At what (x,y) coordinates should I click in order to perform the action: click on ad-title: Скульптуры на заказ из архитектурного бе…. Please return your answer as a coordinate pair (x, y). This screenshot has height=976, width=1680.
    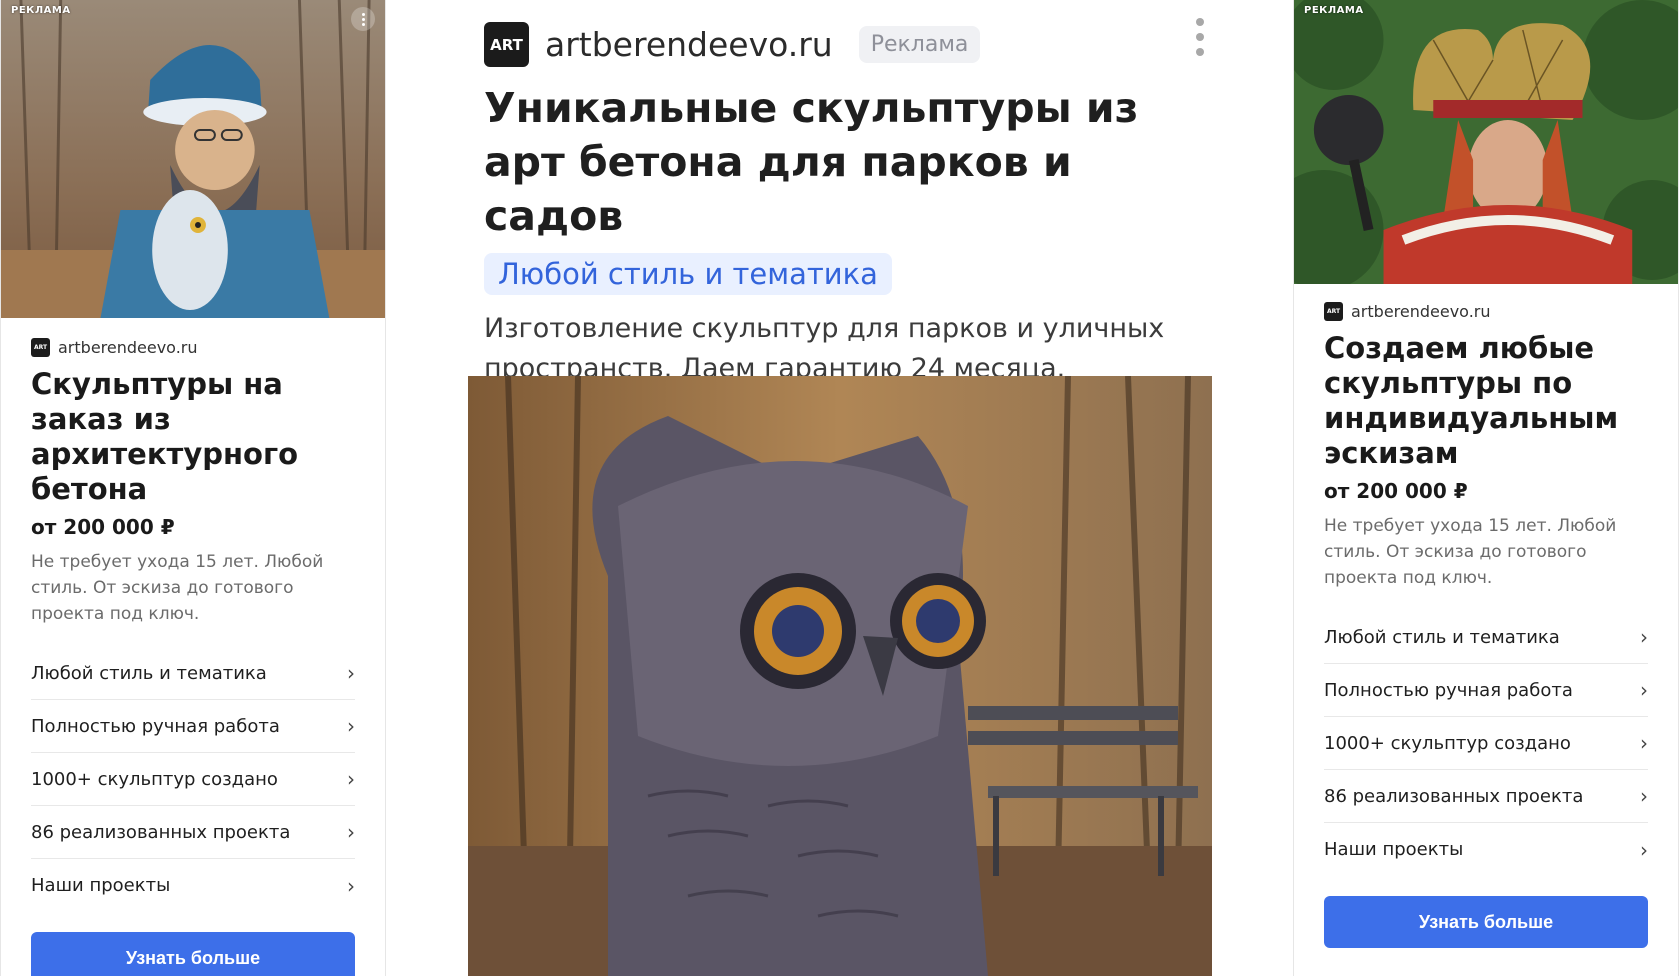
    Looking at the image, I should click on (193, 437).